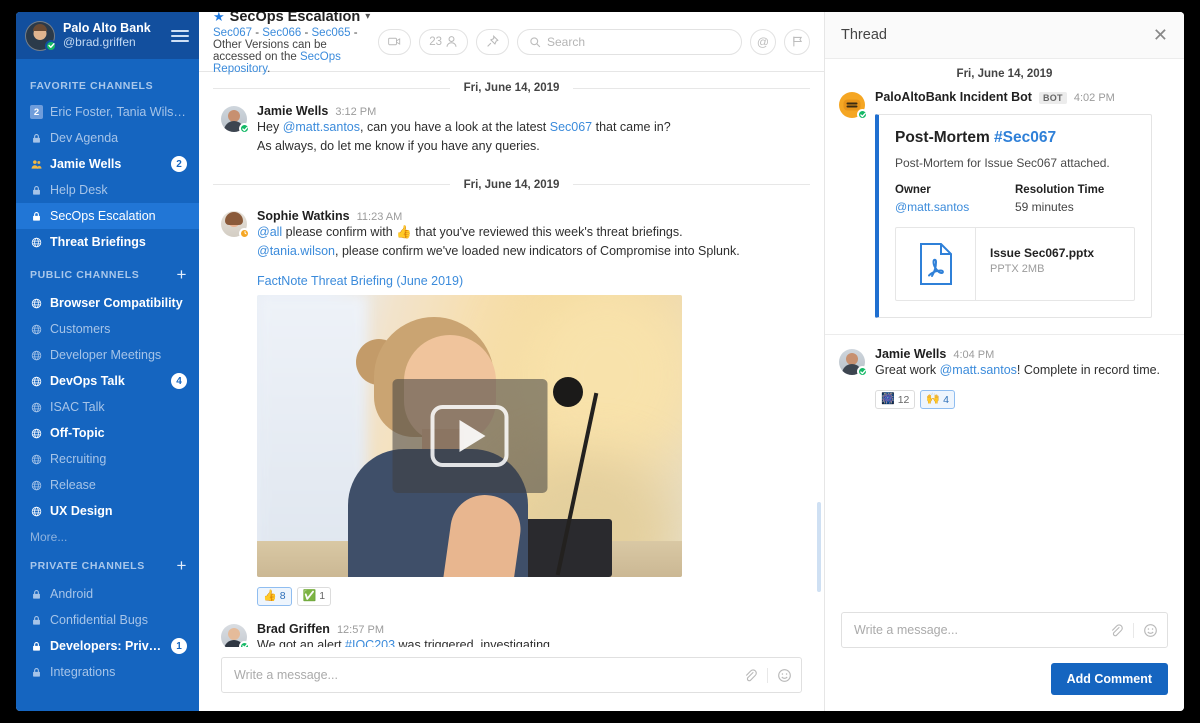 The width and height of the screenshot is (1200, 723). I want to click on sidebar-section-title: FAVORITE CHANNELS, so click(92, 86).